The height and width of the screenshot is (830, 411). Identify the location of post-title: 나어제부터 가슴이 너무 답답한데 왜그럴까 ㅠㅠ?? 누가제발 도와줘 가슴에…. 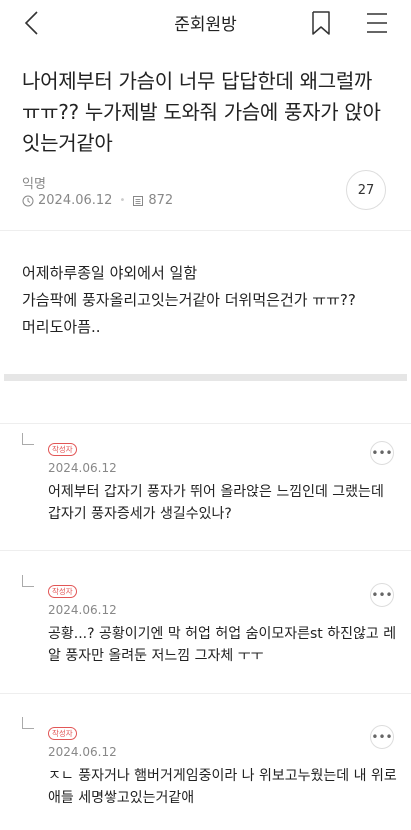
(201, 112).